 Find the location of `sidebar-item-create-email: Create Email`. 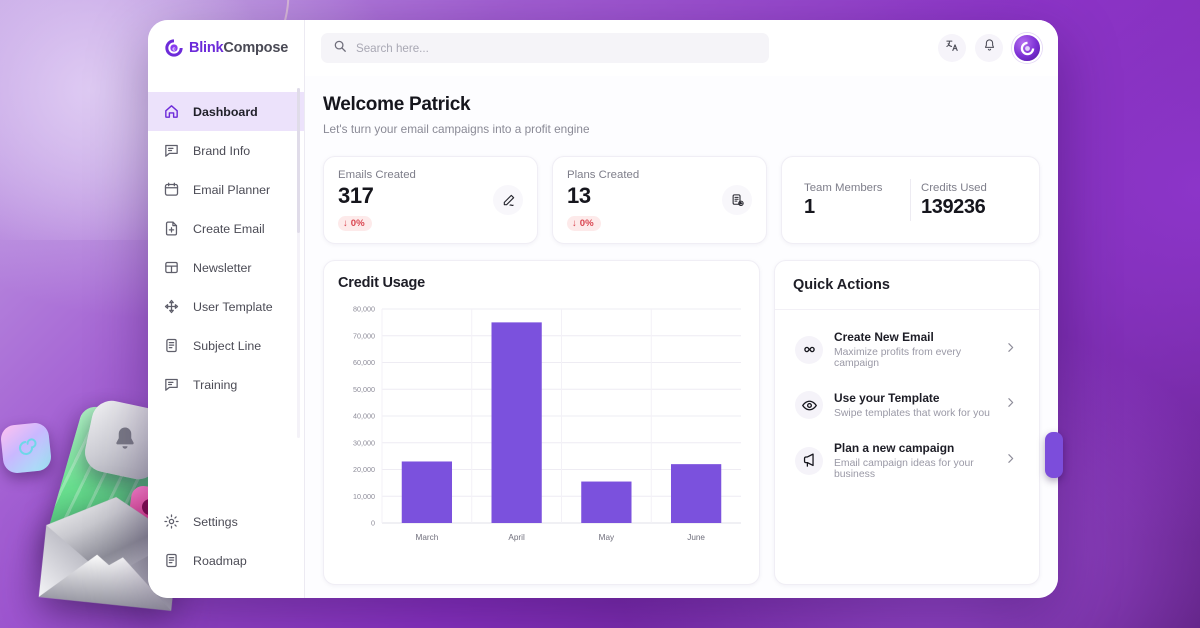

sidebar-item-create-email: Create Email is located at coordinates (226, 228).